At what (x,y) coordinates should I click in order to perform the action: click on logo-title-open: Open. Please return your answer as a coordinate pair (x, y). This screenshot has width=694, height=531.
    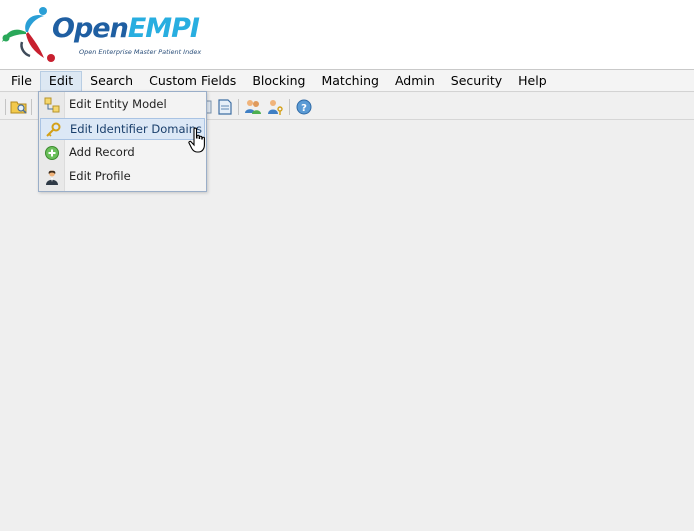
    Looking at the image, I should click on (90, 28).